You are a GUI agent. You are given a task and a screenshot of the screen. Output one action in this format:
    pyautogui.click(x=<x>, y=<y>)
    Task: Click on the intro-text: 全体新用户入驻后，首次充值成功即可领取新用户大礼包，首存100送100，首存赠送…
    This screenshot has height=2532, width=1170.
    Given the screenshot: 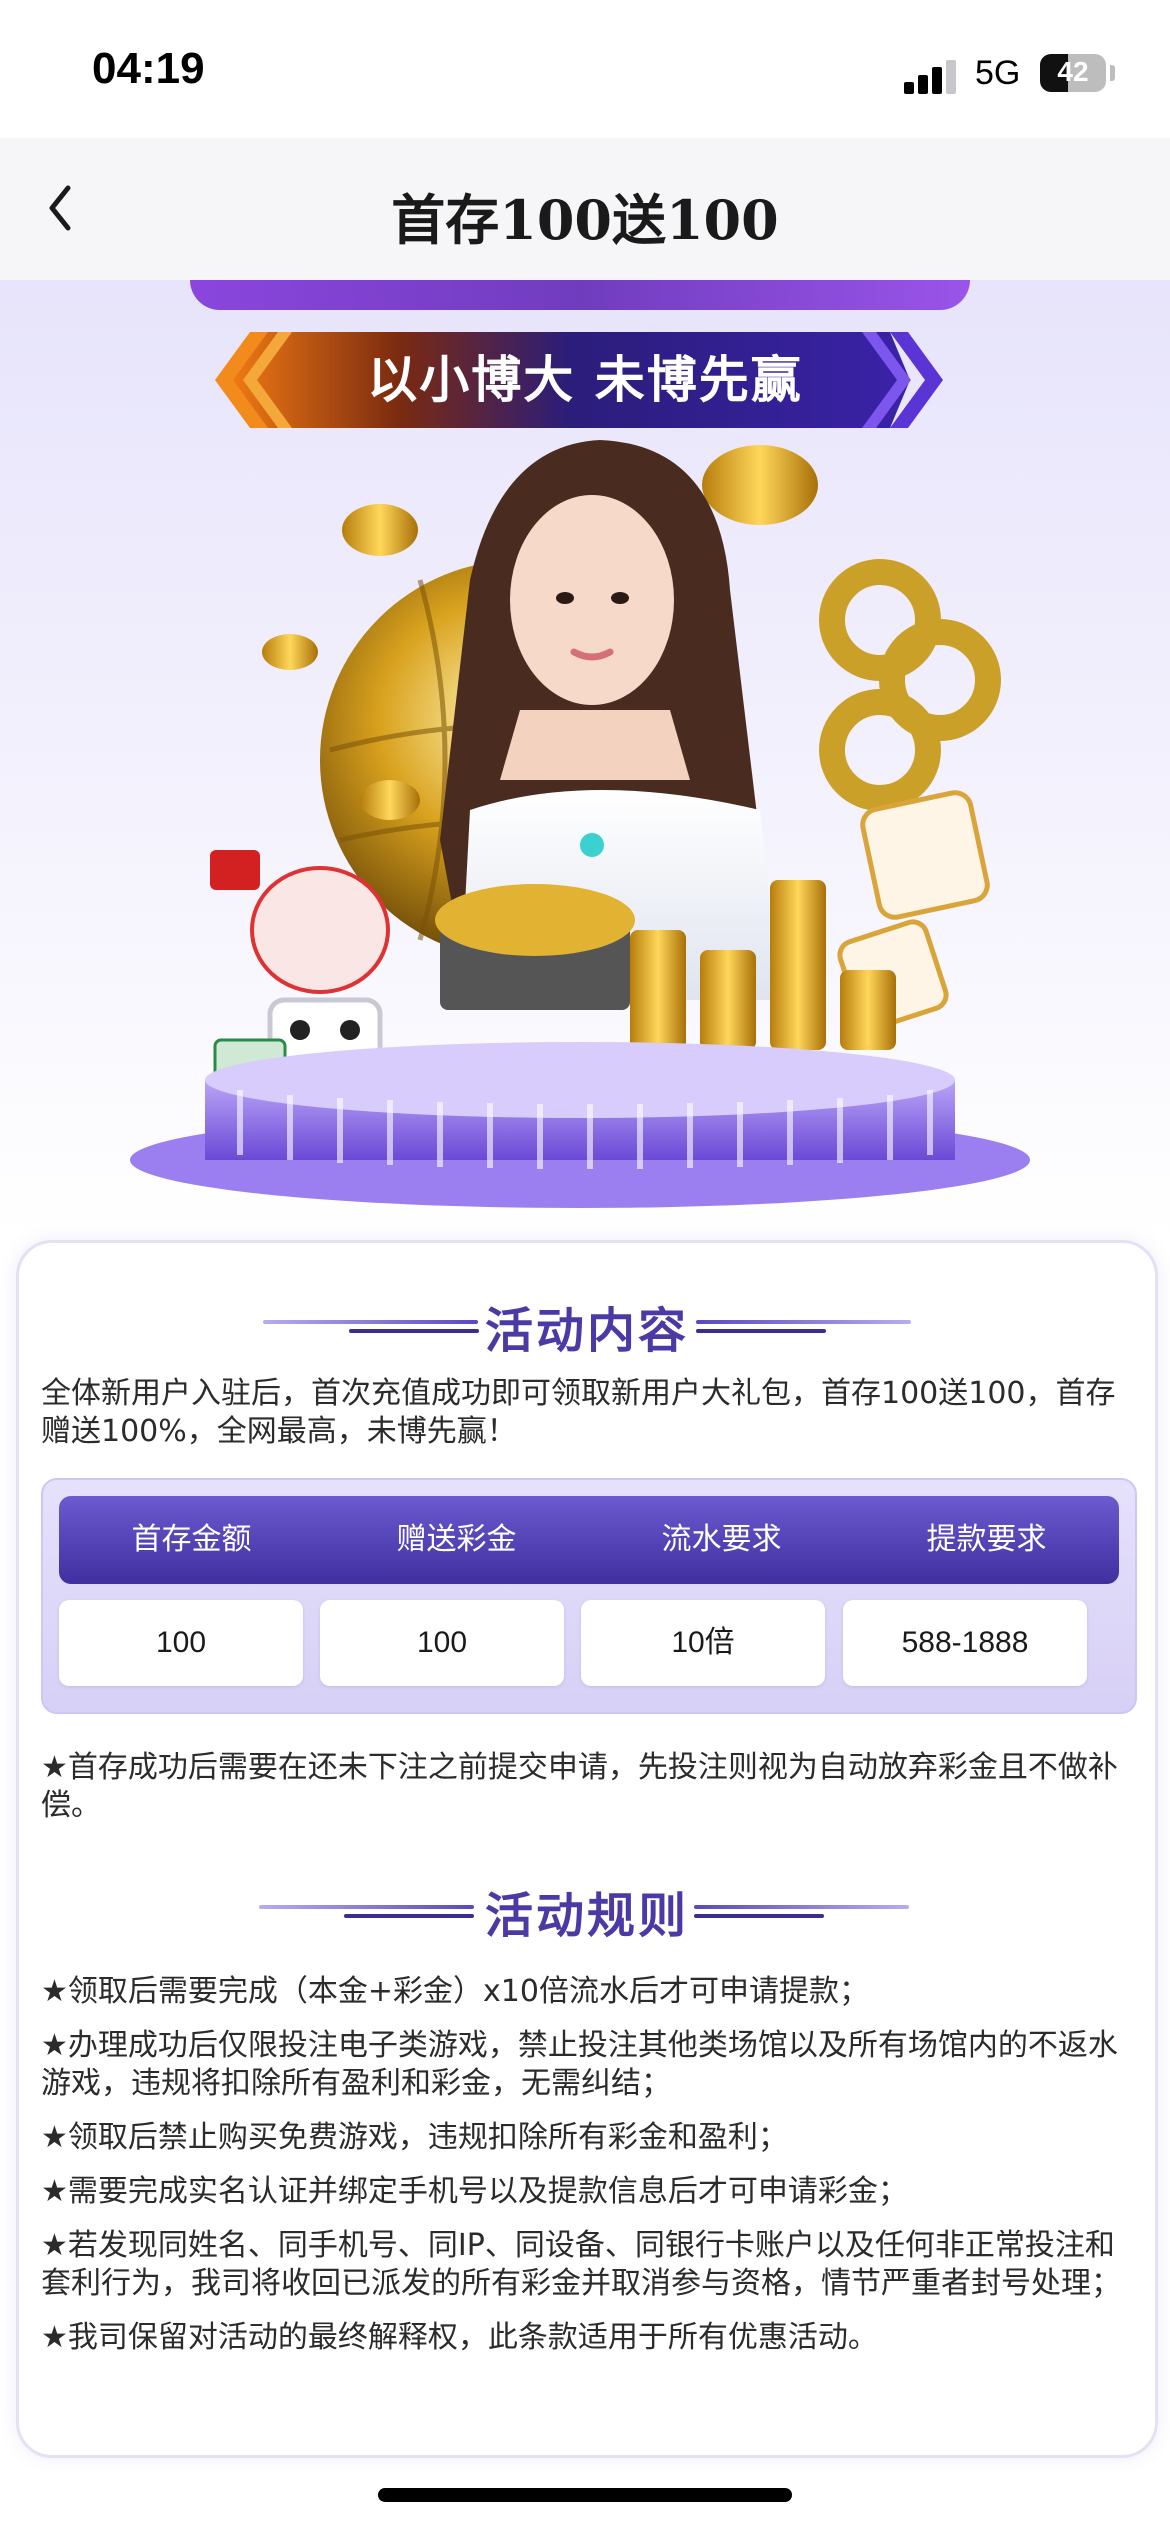 What is the action you would take?
    pyautogui.click(x=578, y=1412)
    